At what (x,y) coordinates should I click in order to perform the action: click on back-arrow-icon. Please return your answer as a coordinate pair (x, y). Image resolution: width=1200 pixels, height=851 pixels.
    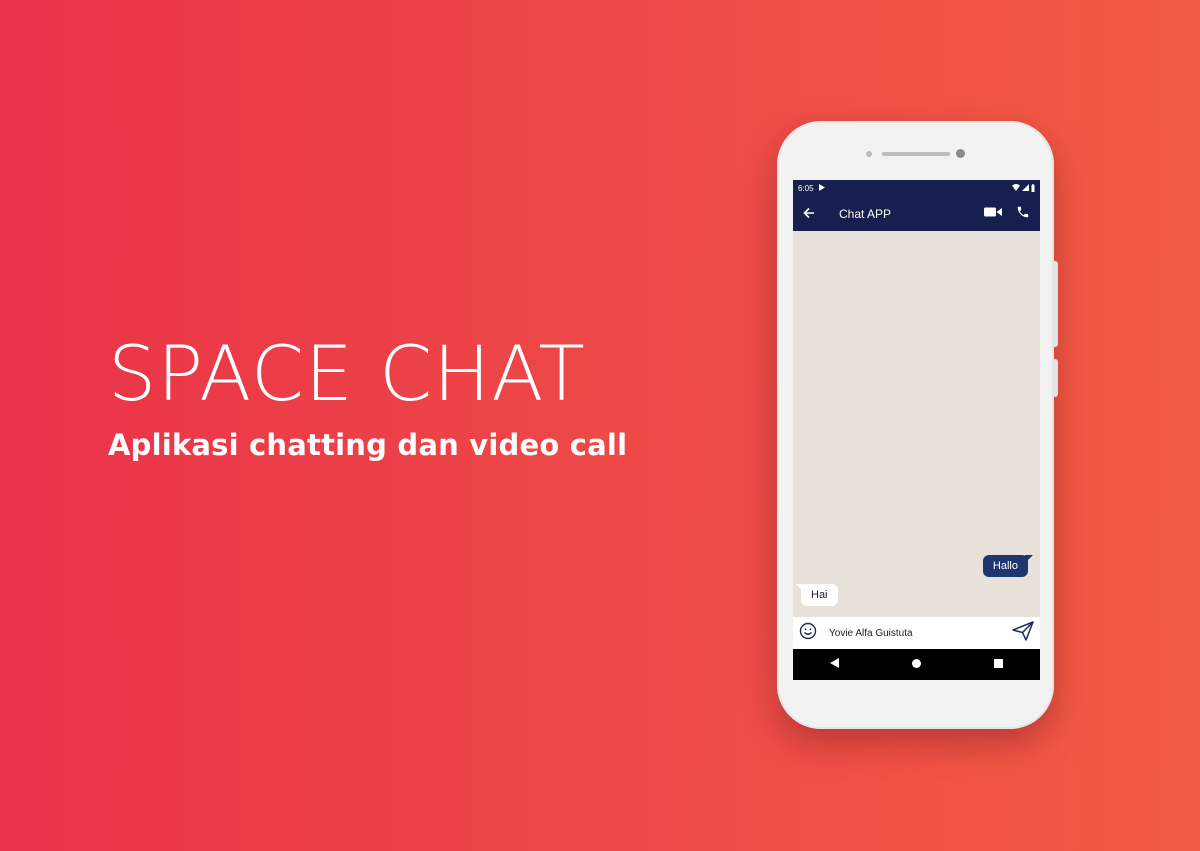
    Looking at the image, I should click on (813, 214).